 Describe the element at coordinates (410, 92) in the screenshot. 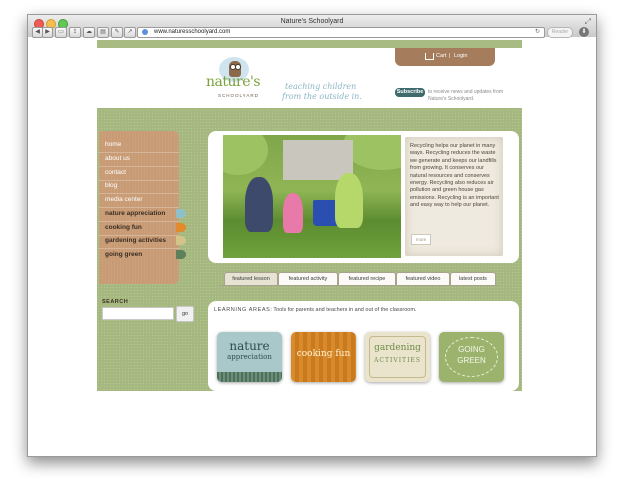

I see `subscribe-button: Subscribe` at that location.